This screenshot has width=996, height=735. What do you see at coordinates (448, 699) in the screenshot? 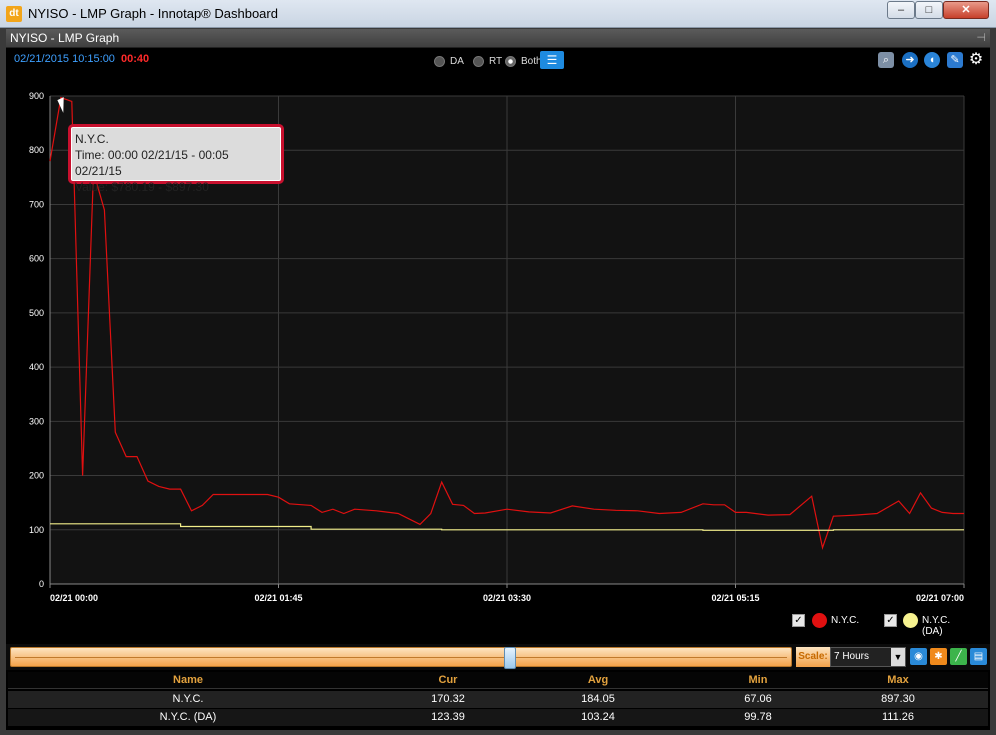
I see `cell-cur: 170.32` at bounding box center [448, 699].